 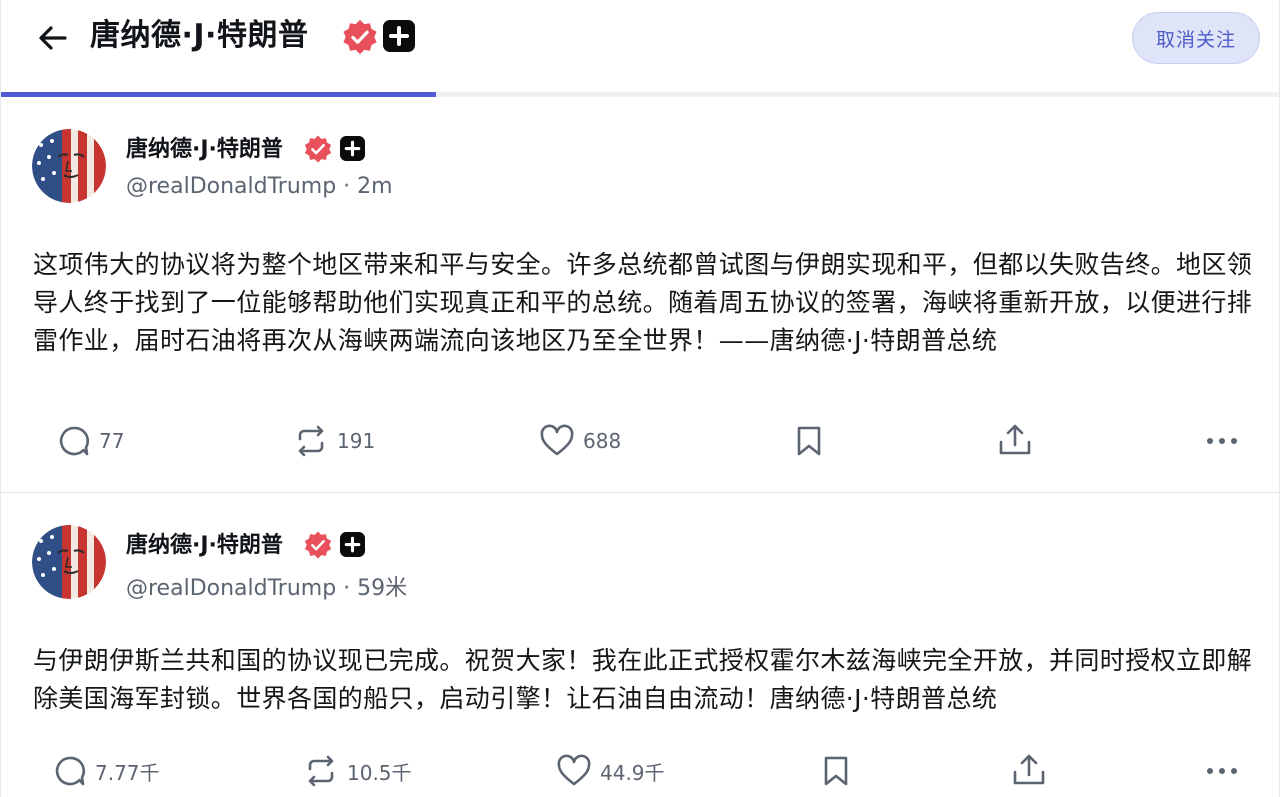 I want to click on reply-count: 77, so click(x=112, y=441).